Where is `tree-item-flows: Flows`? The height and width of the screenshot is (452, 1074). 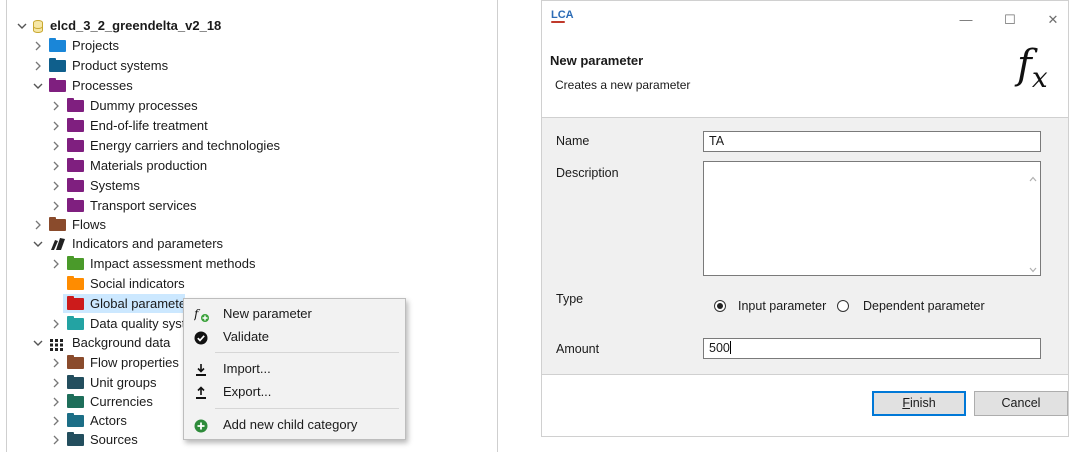
tree-item-flows: Flows is located at coordinates (183, 225).